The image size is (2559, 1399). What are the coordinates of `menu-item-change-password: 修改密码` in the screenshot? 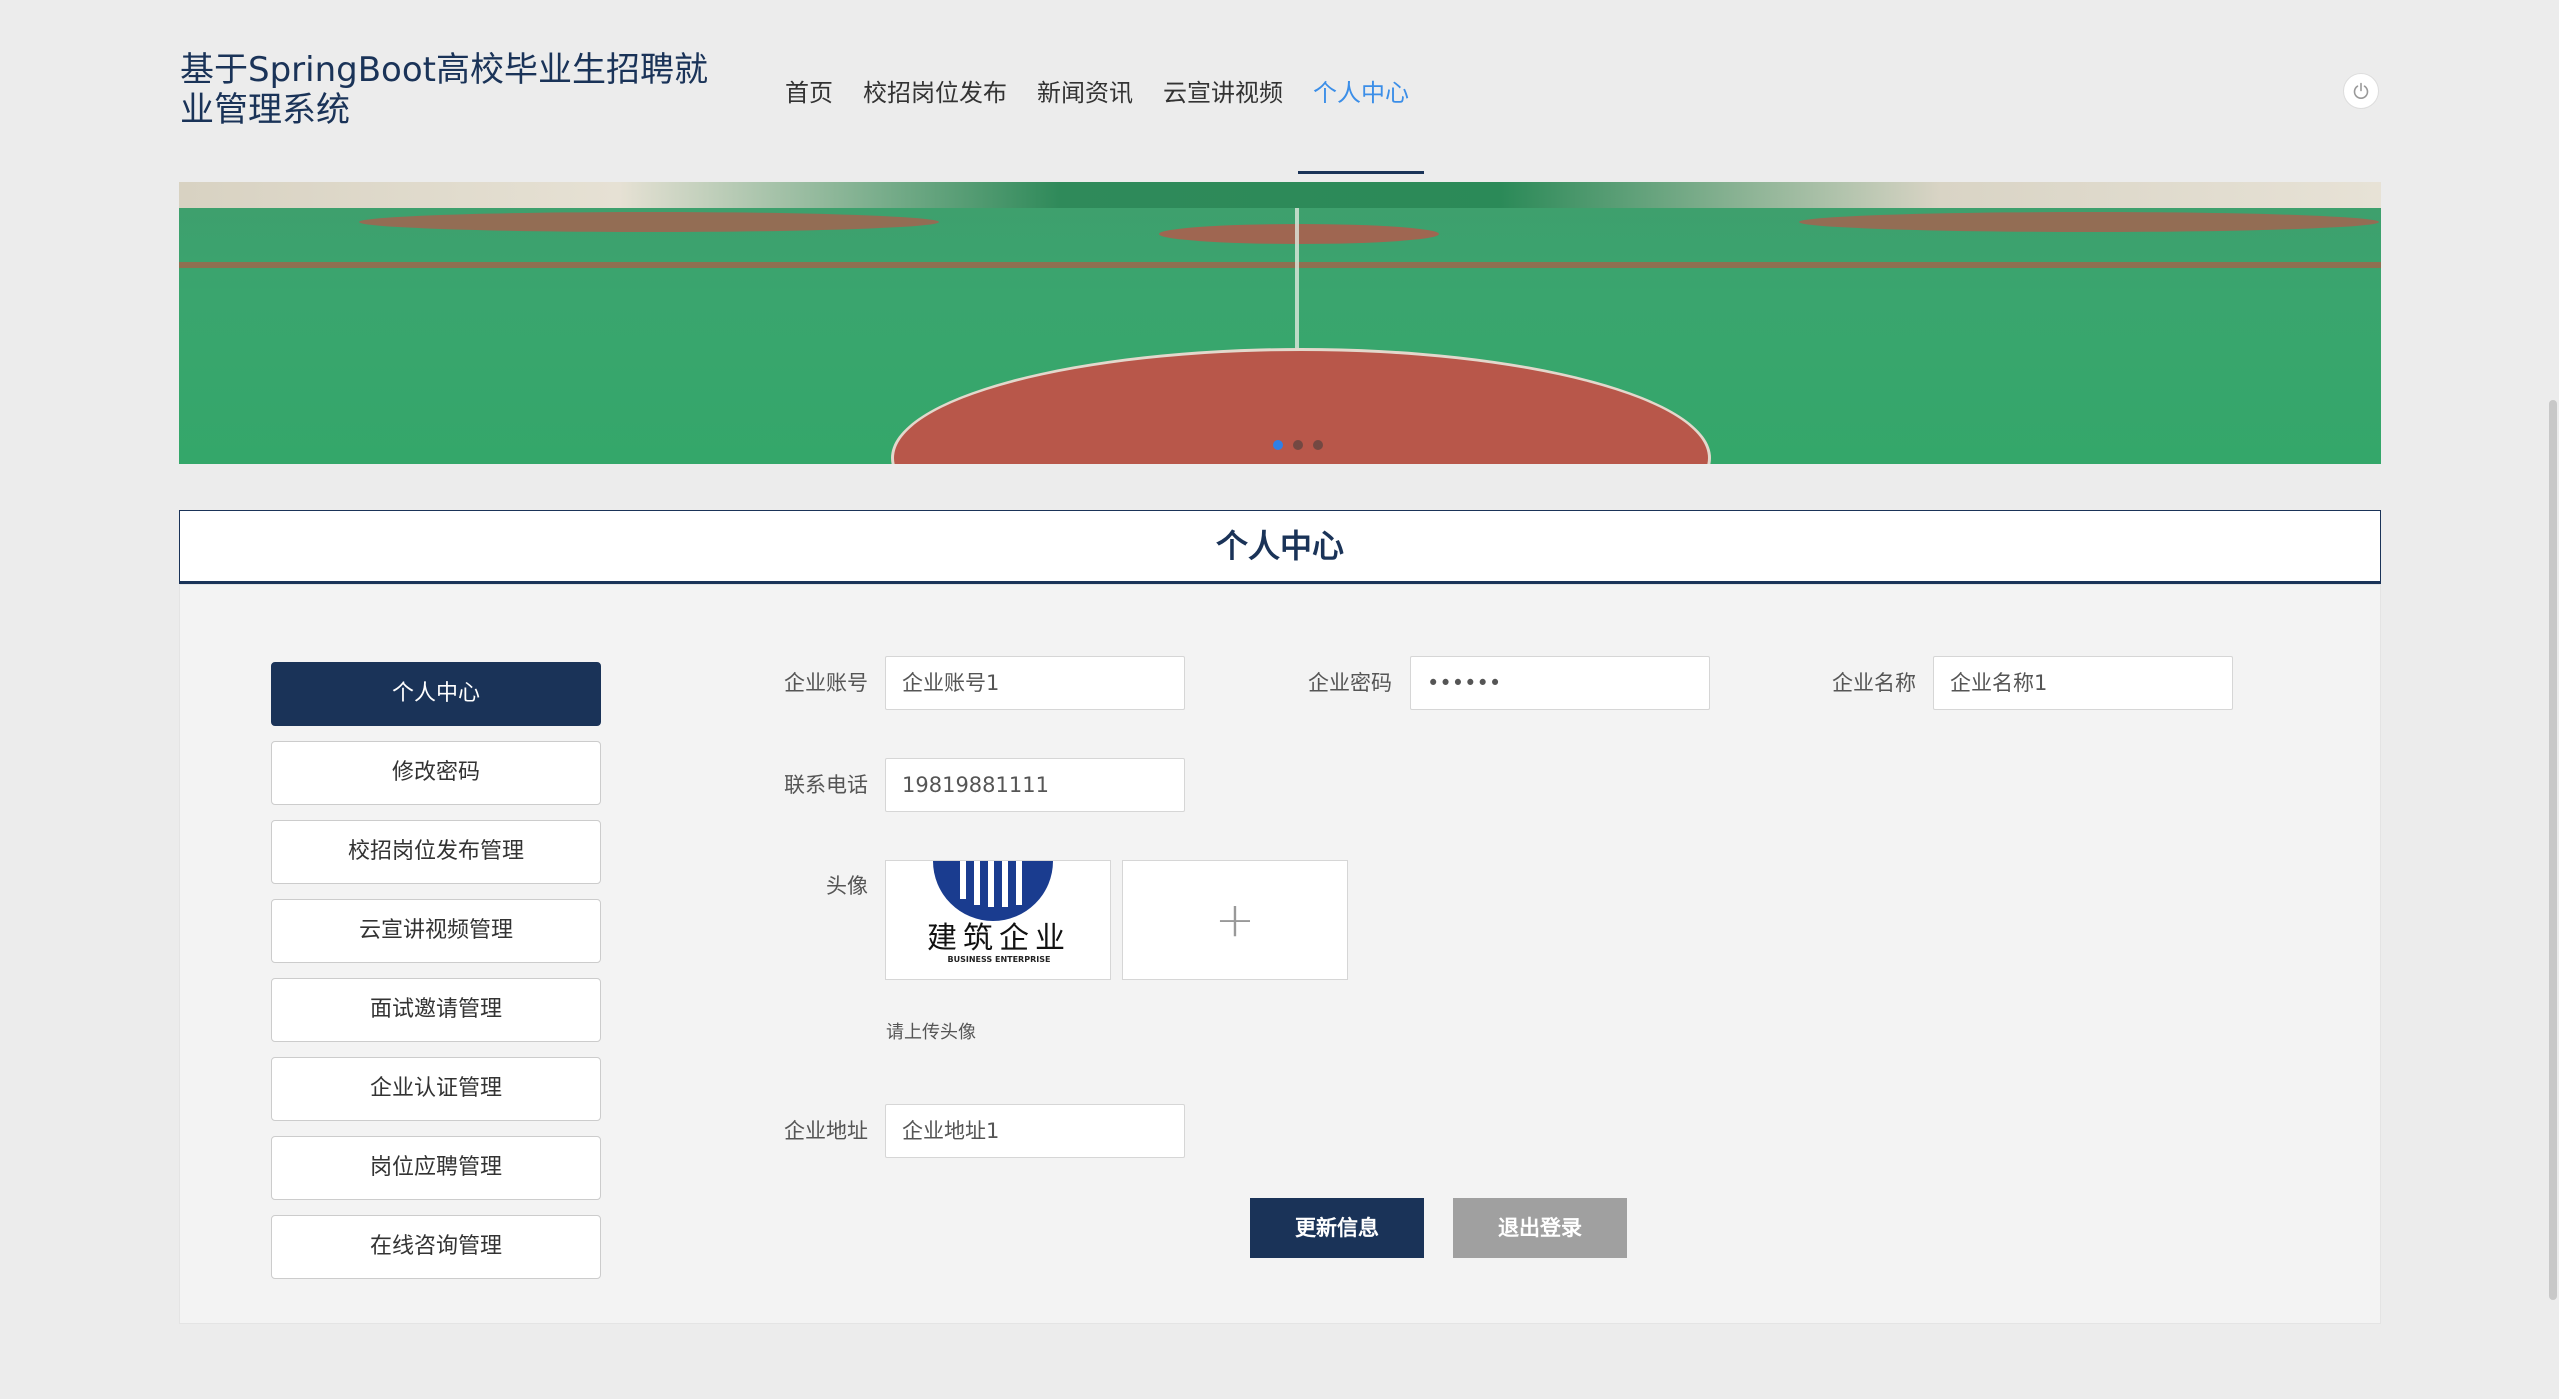 It's located at (436, 773).